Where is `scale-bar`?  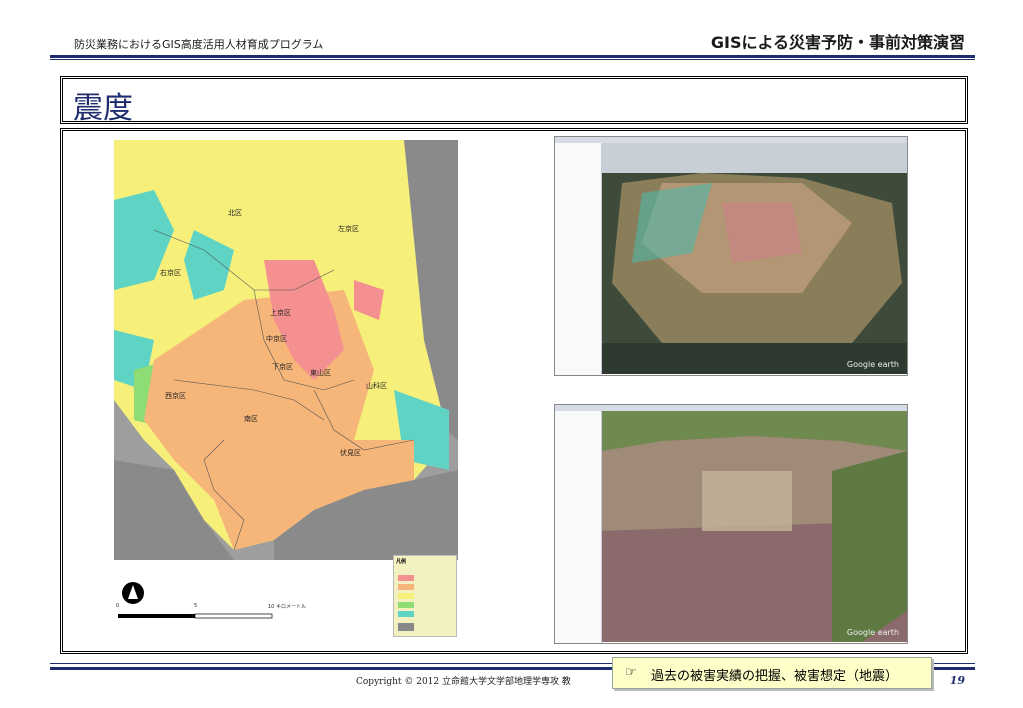
scale-bar is located at coordinates (196, 618).